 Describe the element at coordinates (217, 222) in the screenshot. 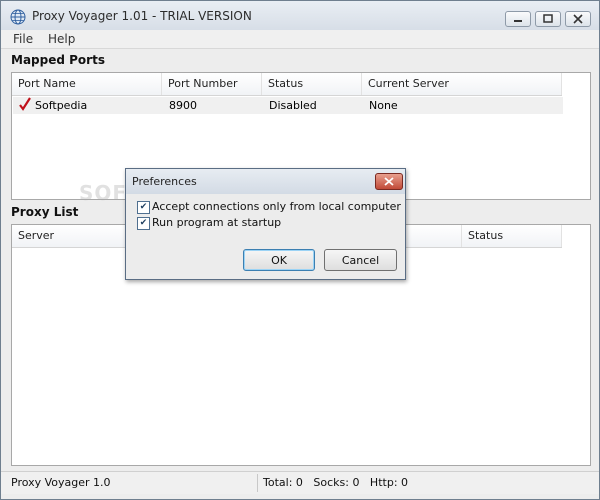

I see `run-at-startup-label: Run program at startup` at that location.